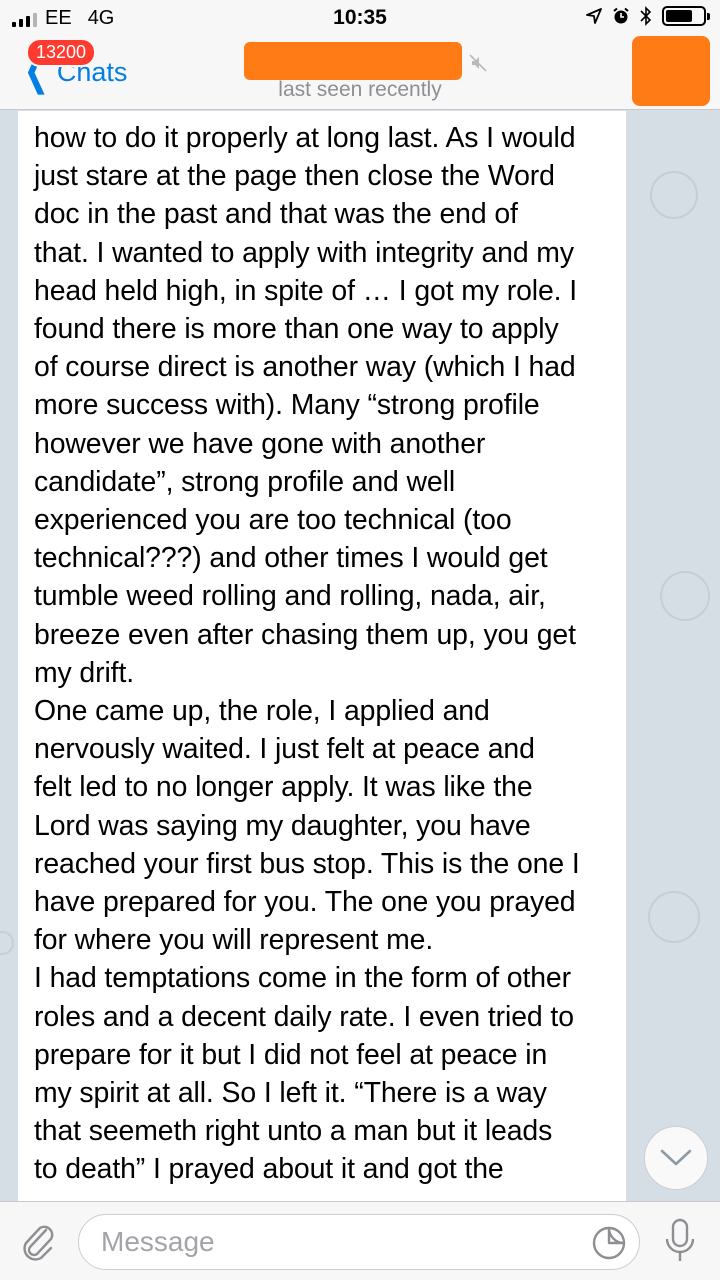 Image resolution: width=720 pixels, height=1280 pixels. I want to click on chevron-down-icon, so click(676, 1157).